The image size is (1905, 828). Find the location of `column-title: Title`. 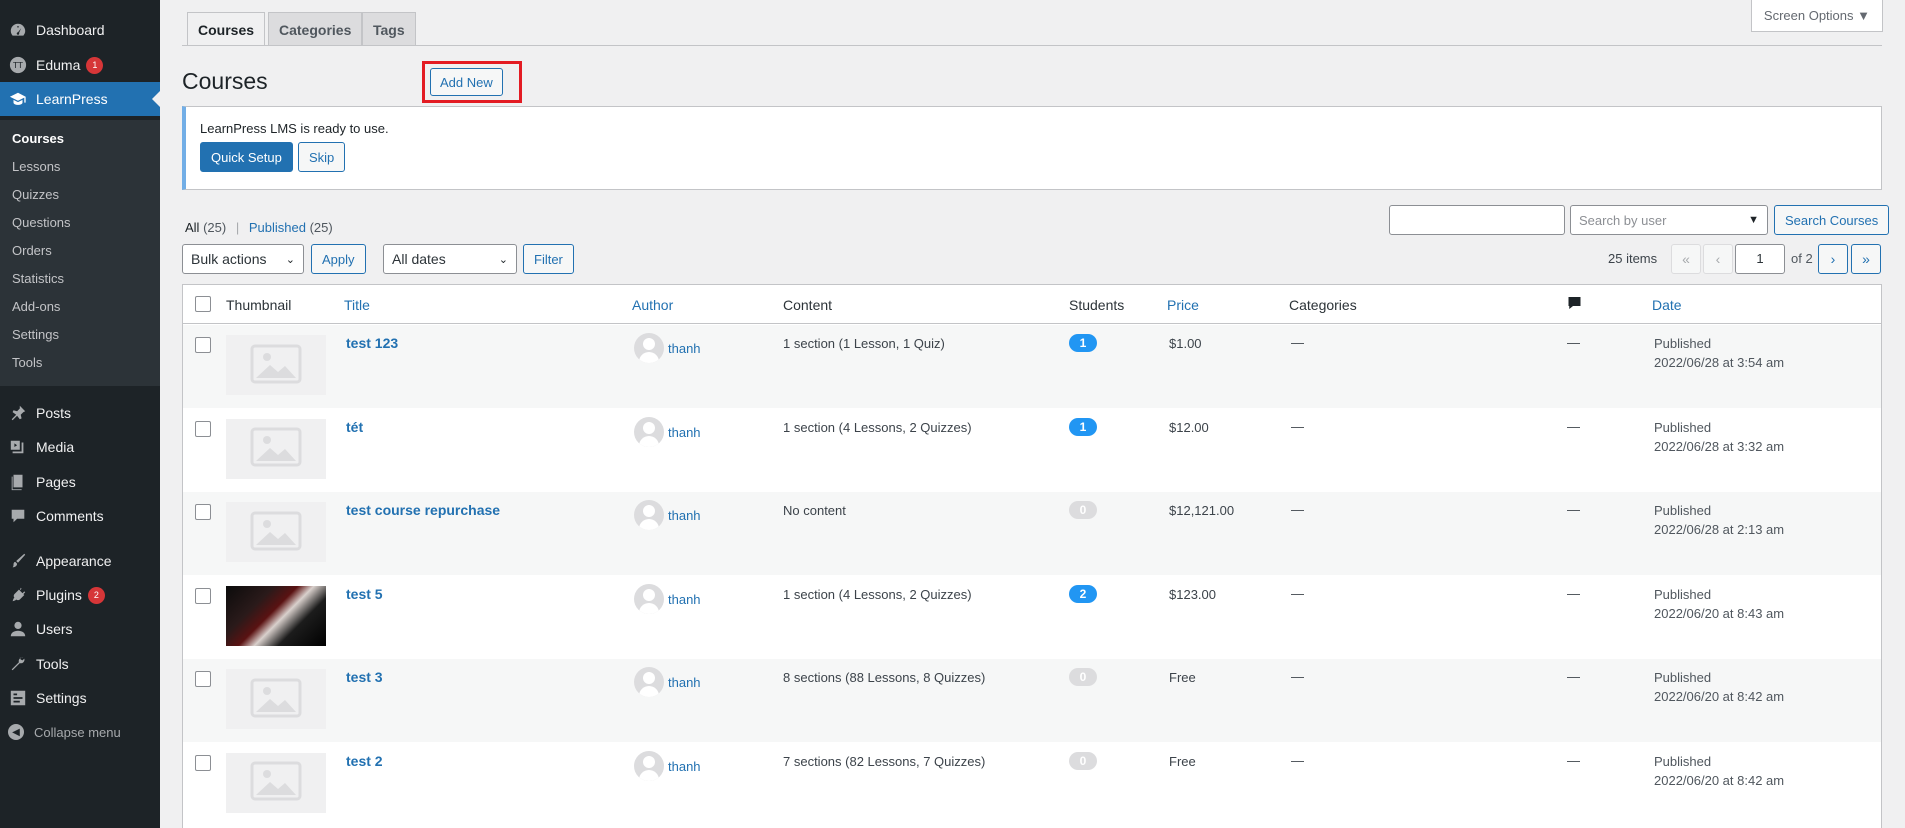

column-title: Title is located at coordinates (357, 305).